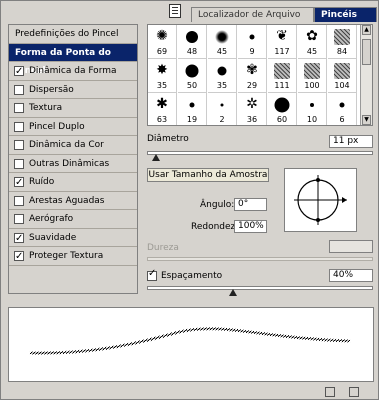 The width and height of the screenshot is (379, 400). What do you see at coordinates (351, 246) in the screenshot?
I see `hardness-input` at bounding box center [351, 246].